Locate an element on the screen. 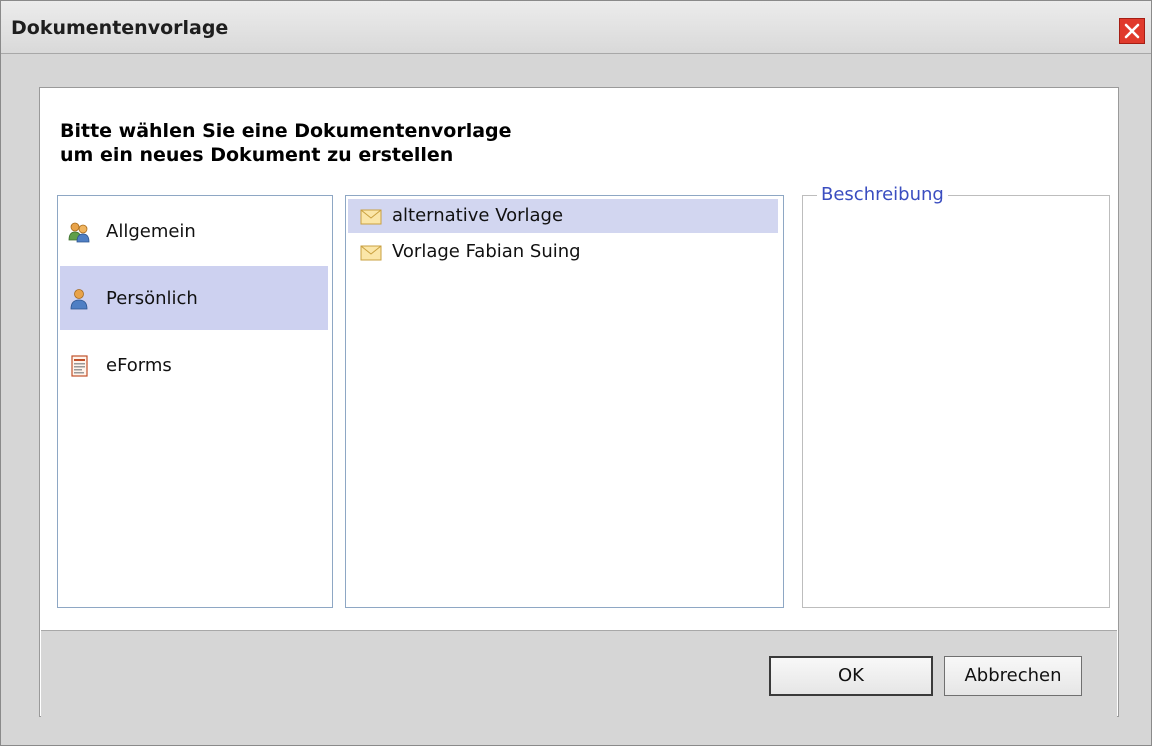  close-button is located at coordinates (1132, 31).